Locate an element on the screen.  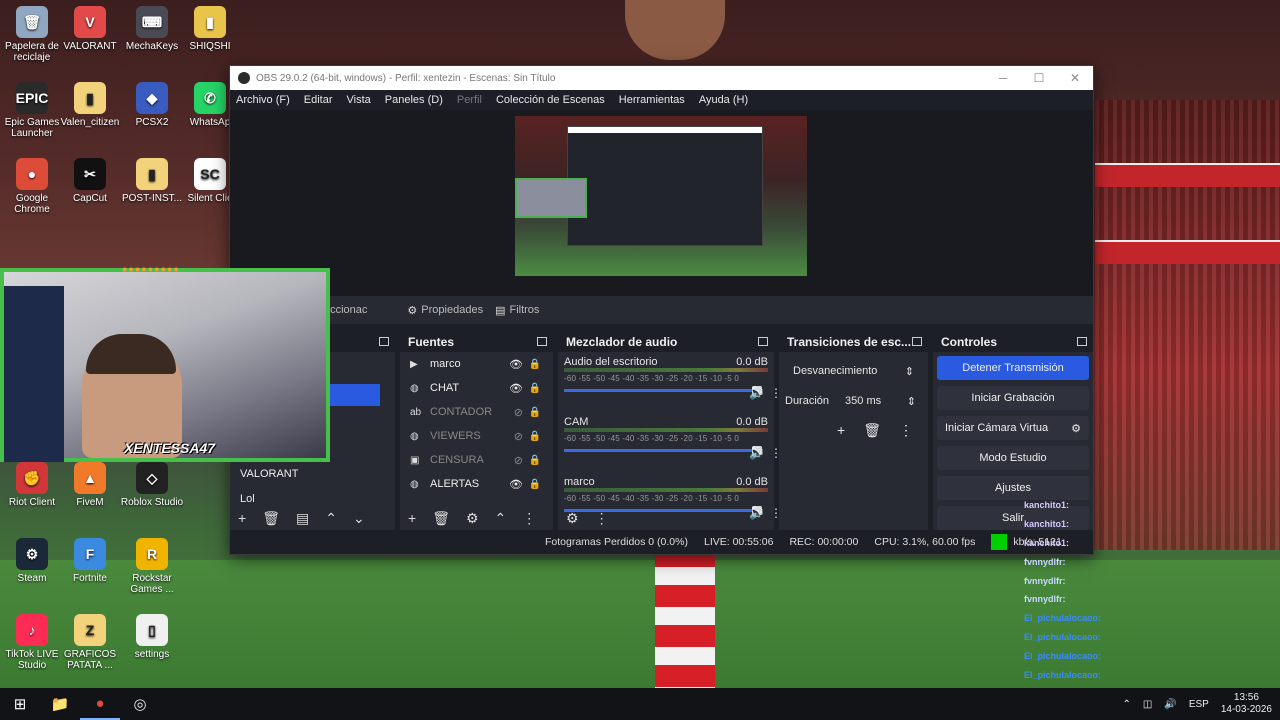
desktop-icon: ◇ Roblox Studio is located at coordinates (152, 485).